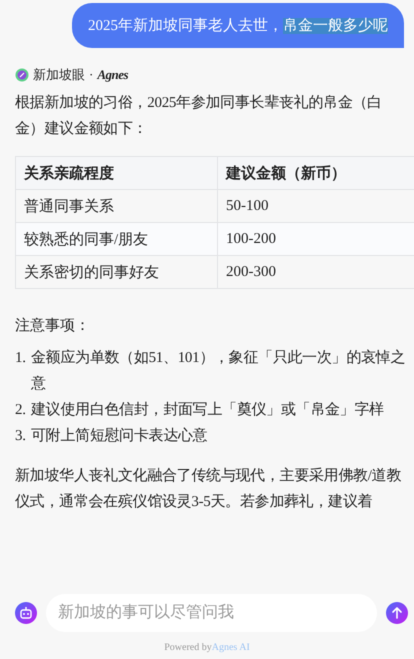 Image resolution: width=414 pixels, height=659 pixels. What do you see at coordinates (119, 436) in the screenshot?
I see `note-text: 可附上简短慰问卡表达心意` at bounding box center [119, 436].